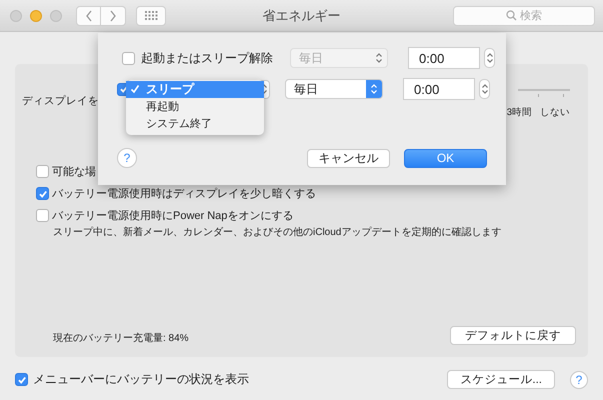 This screenshot has width=603, height=400. Describe the element at coordinates (74, 172) in the screenshot. I see `option-label: 可能な場` at that location.